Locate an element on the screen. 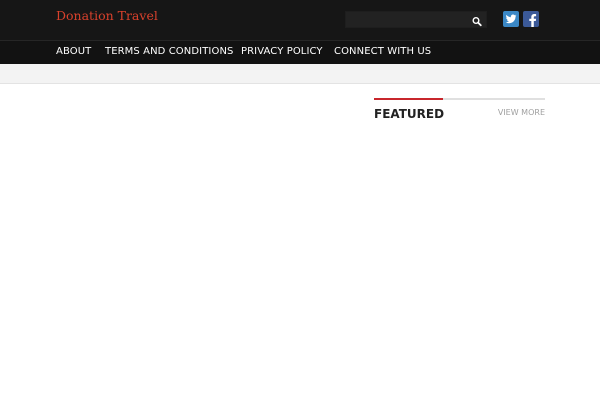 The width and height of the screenshot is (600, 400). search-form is located at coordinates (416, 19).